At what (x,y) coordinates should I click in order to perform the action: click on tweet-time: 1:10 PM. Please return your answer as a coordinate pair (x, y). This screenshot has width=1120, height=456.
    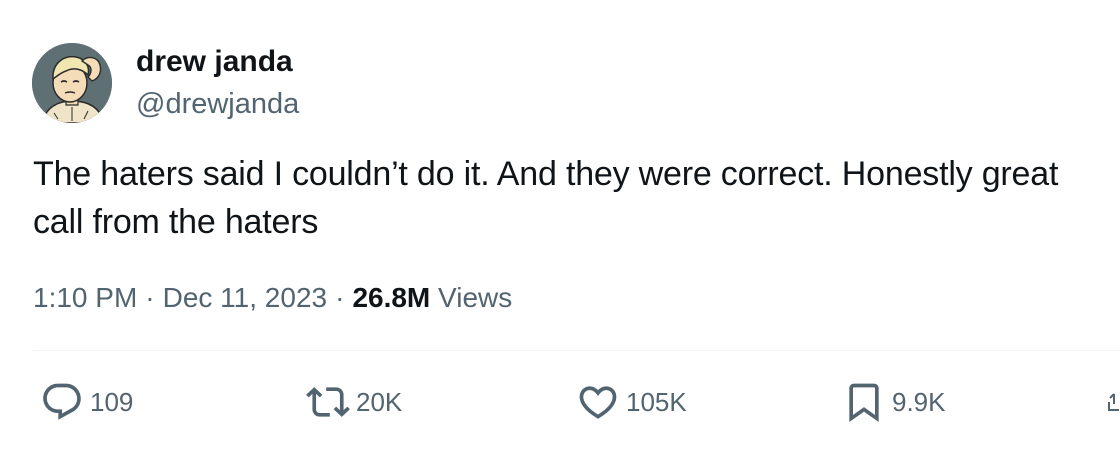
    Looking at the image, I should click on (85, 297).